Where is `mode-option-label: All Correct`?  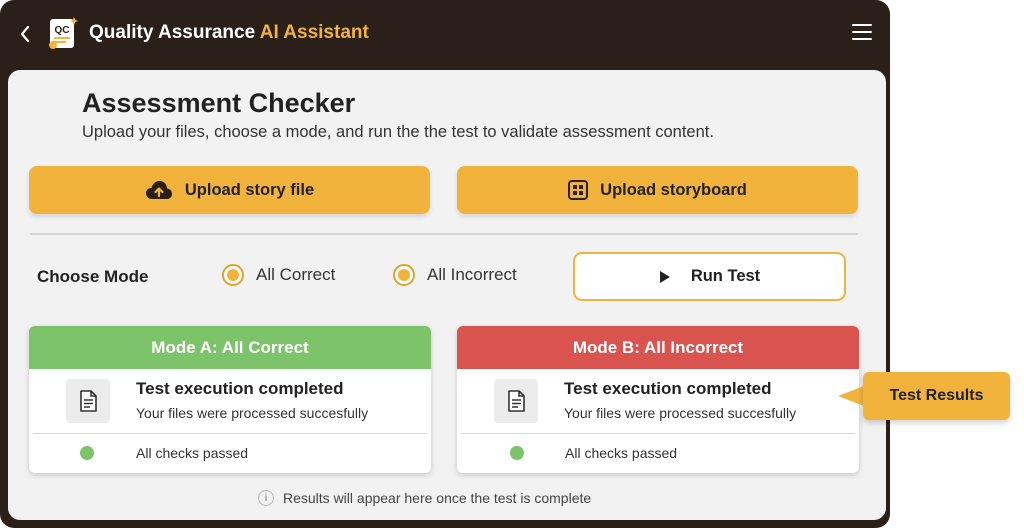
mode-option-label: All Correct is located at coordinates (296, 274).